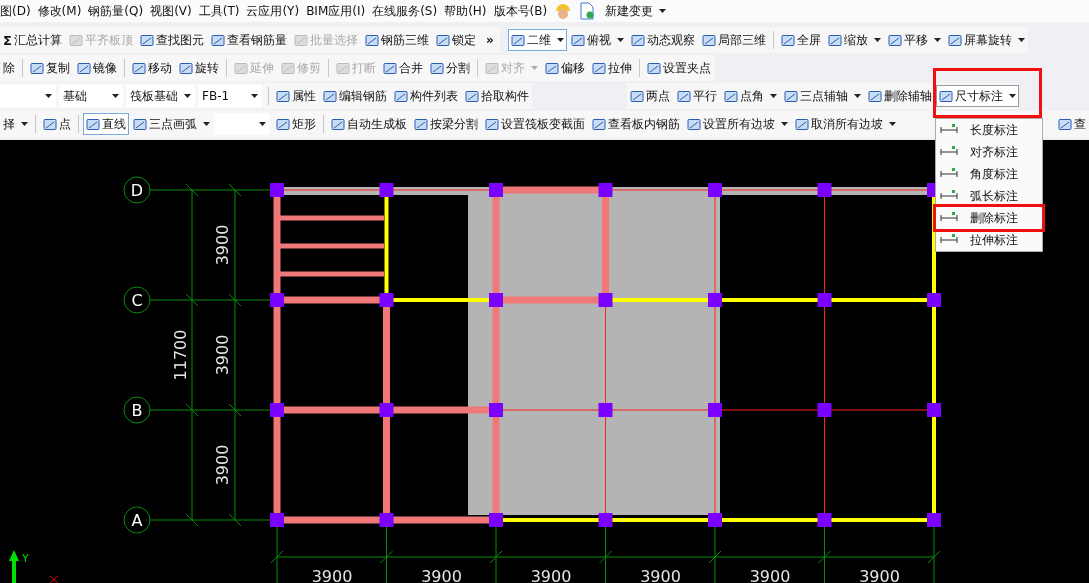 The image size is (1089, 583). Describe the element at coordinates (199, 68) in the screenshot. I see `toolbar-button: 旋转` at that location.